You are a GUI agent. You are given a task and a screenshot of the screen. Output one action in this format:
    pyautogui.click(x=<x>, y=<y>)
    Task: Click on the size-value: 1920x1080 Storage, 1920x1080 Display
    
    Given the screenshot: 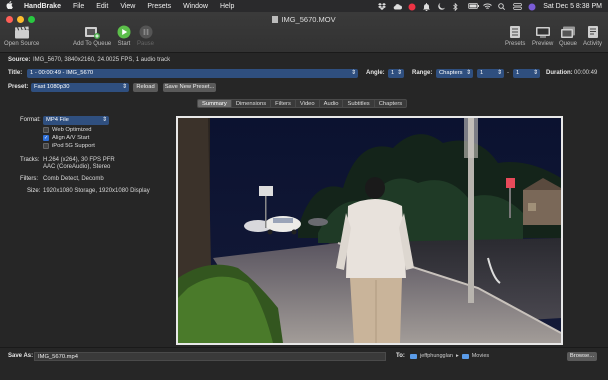 What is the action you would take?
    pyautogui.click(x=96, y=191)
    